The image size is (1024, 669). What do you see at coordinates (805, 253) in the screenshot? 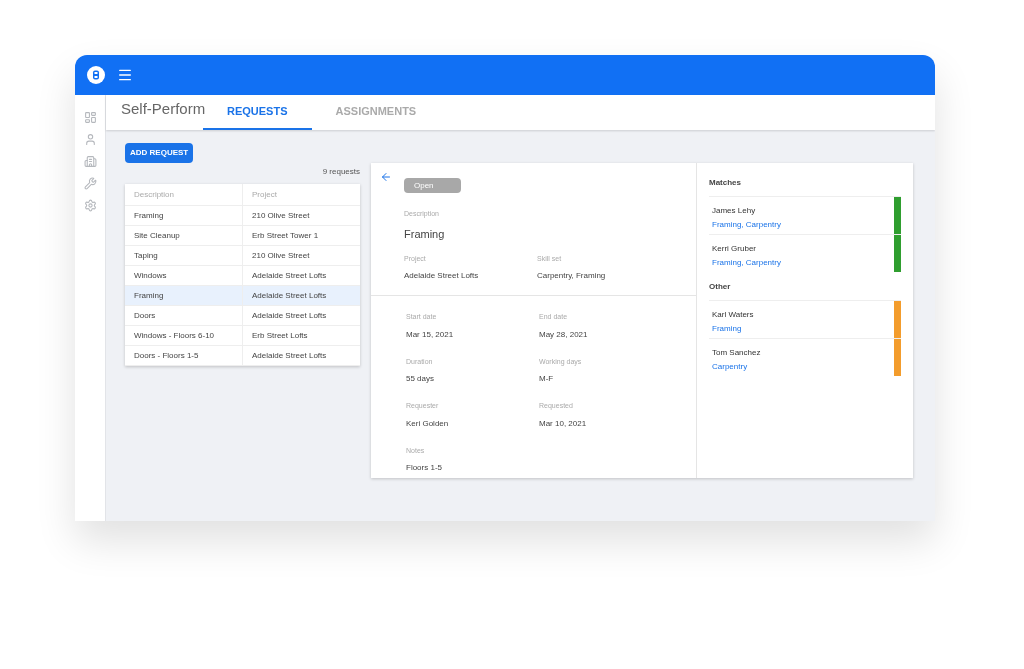
I see `person-row: Kerri Gruber Framing, Carpentry` at bounding box center [805, 253].